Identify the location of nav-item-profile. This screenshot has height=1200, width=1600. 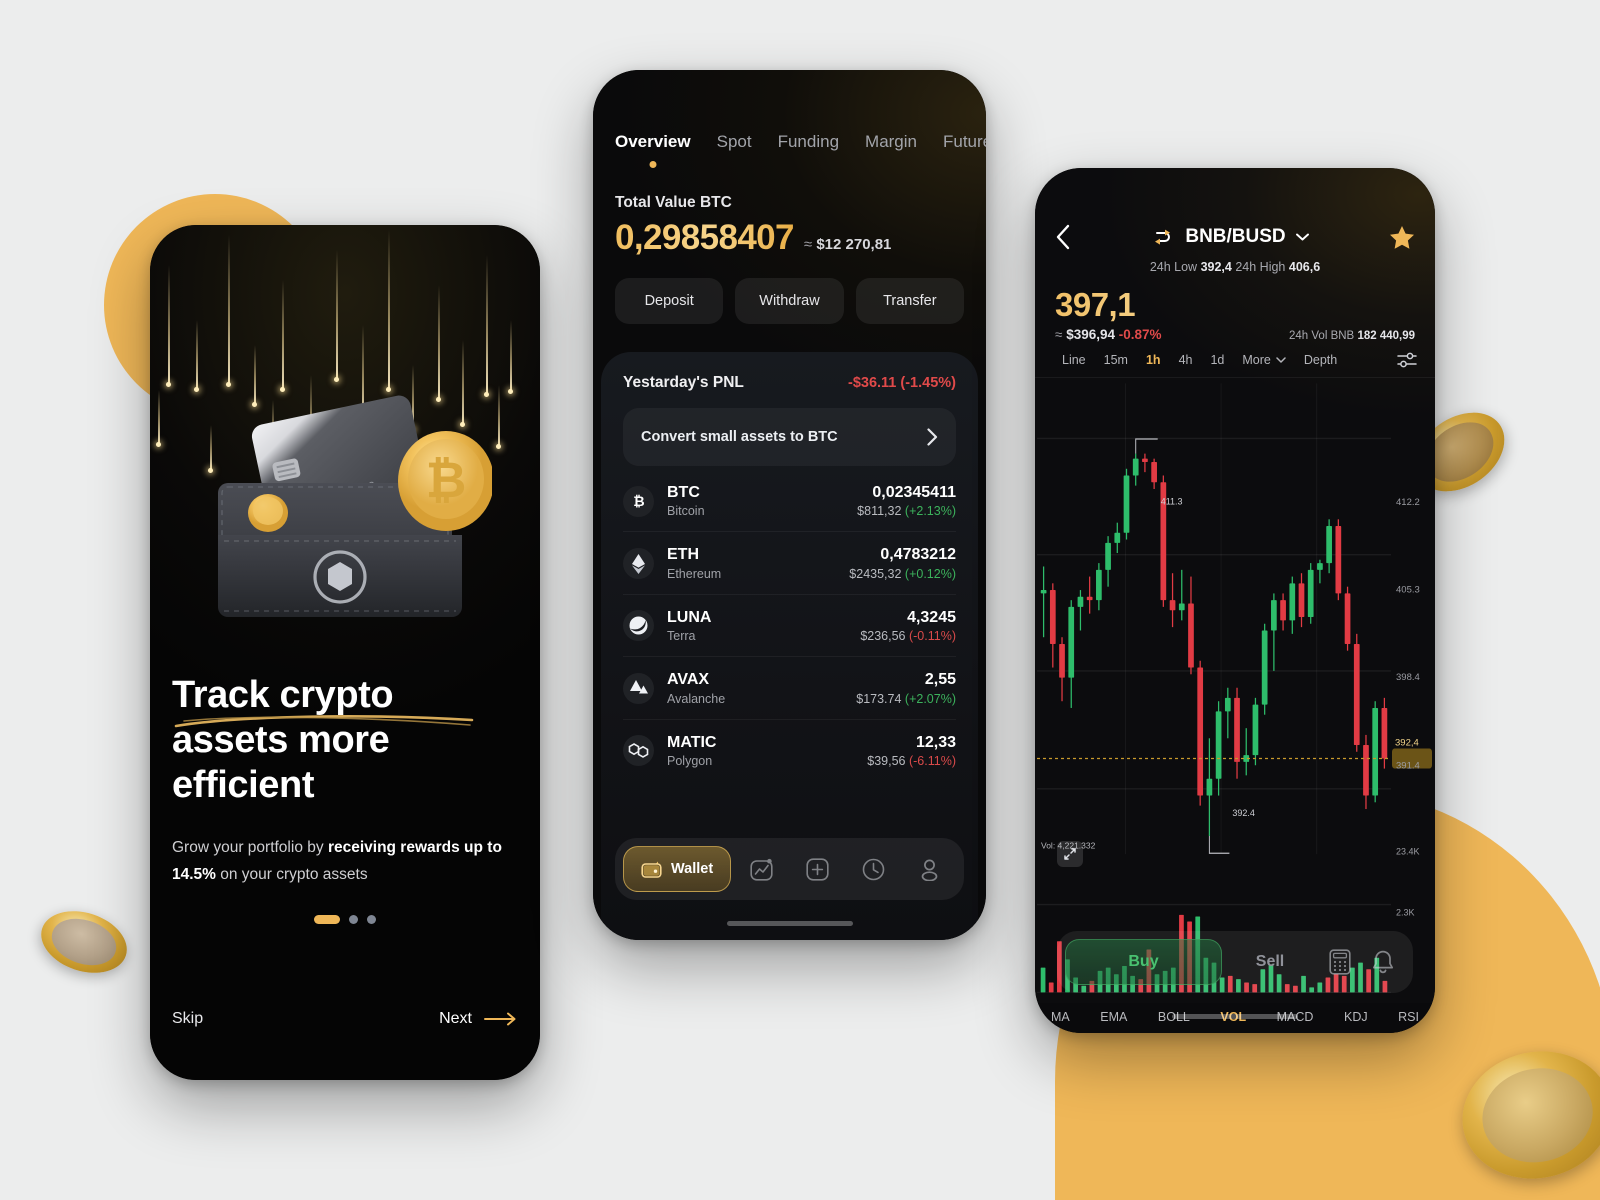
(930, 869).